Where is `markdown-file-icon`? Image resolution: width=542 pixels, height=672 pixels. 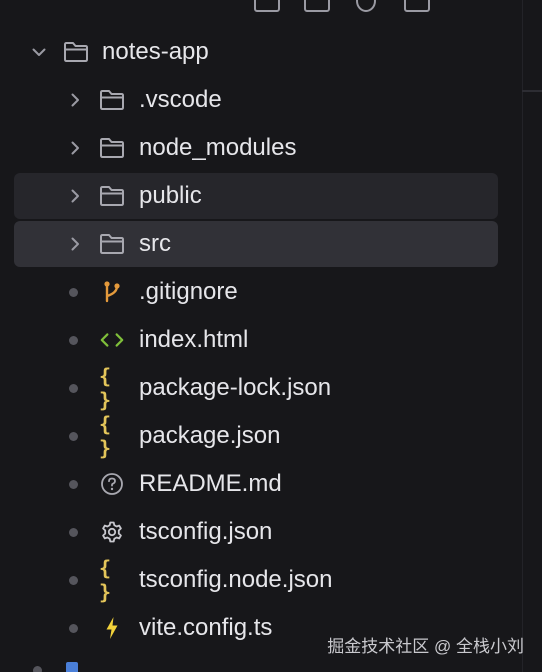
markdown-file-icon is located at coordinates (72, 667).